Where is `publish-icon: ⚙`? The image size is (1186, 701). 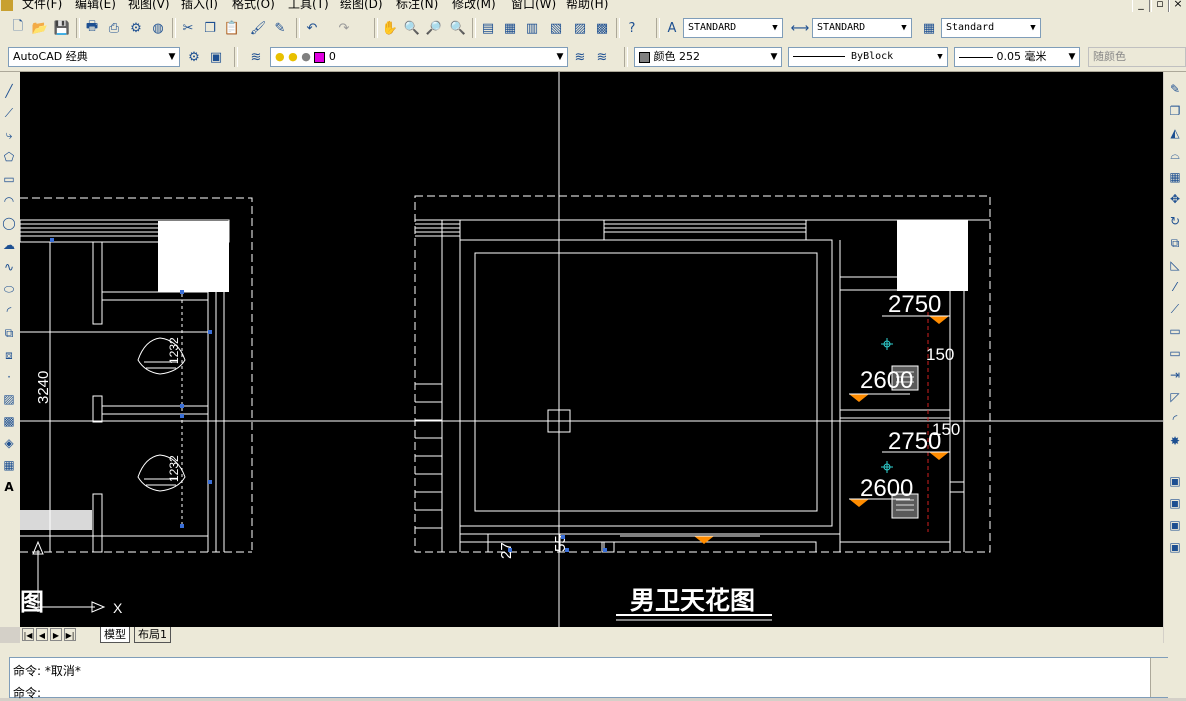
publish-icon: ⚙ is located at coordinates (136, 28).